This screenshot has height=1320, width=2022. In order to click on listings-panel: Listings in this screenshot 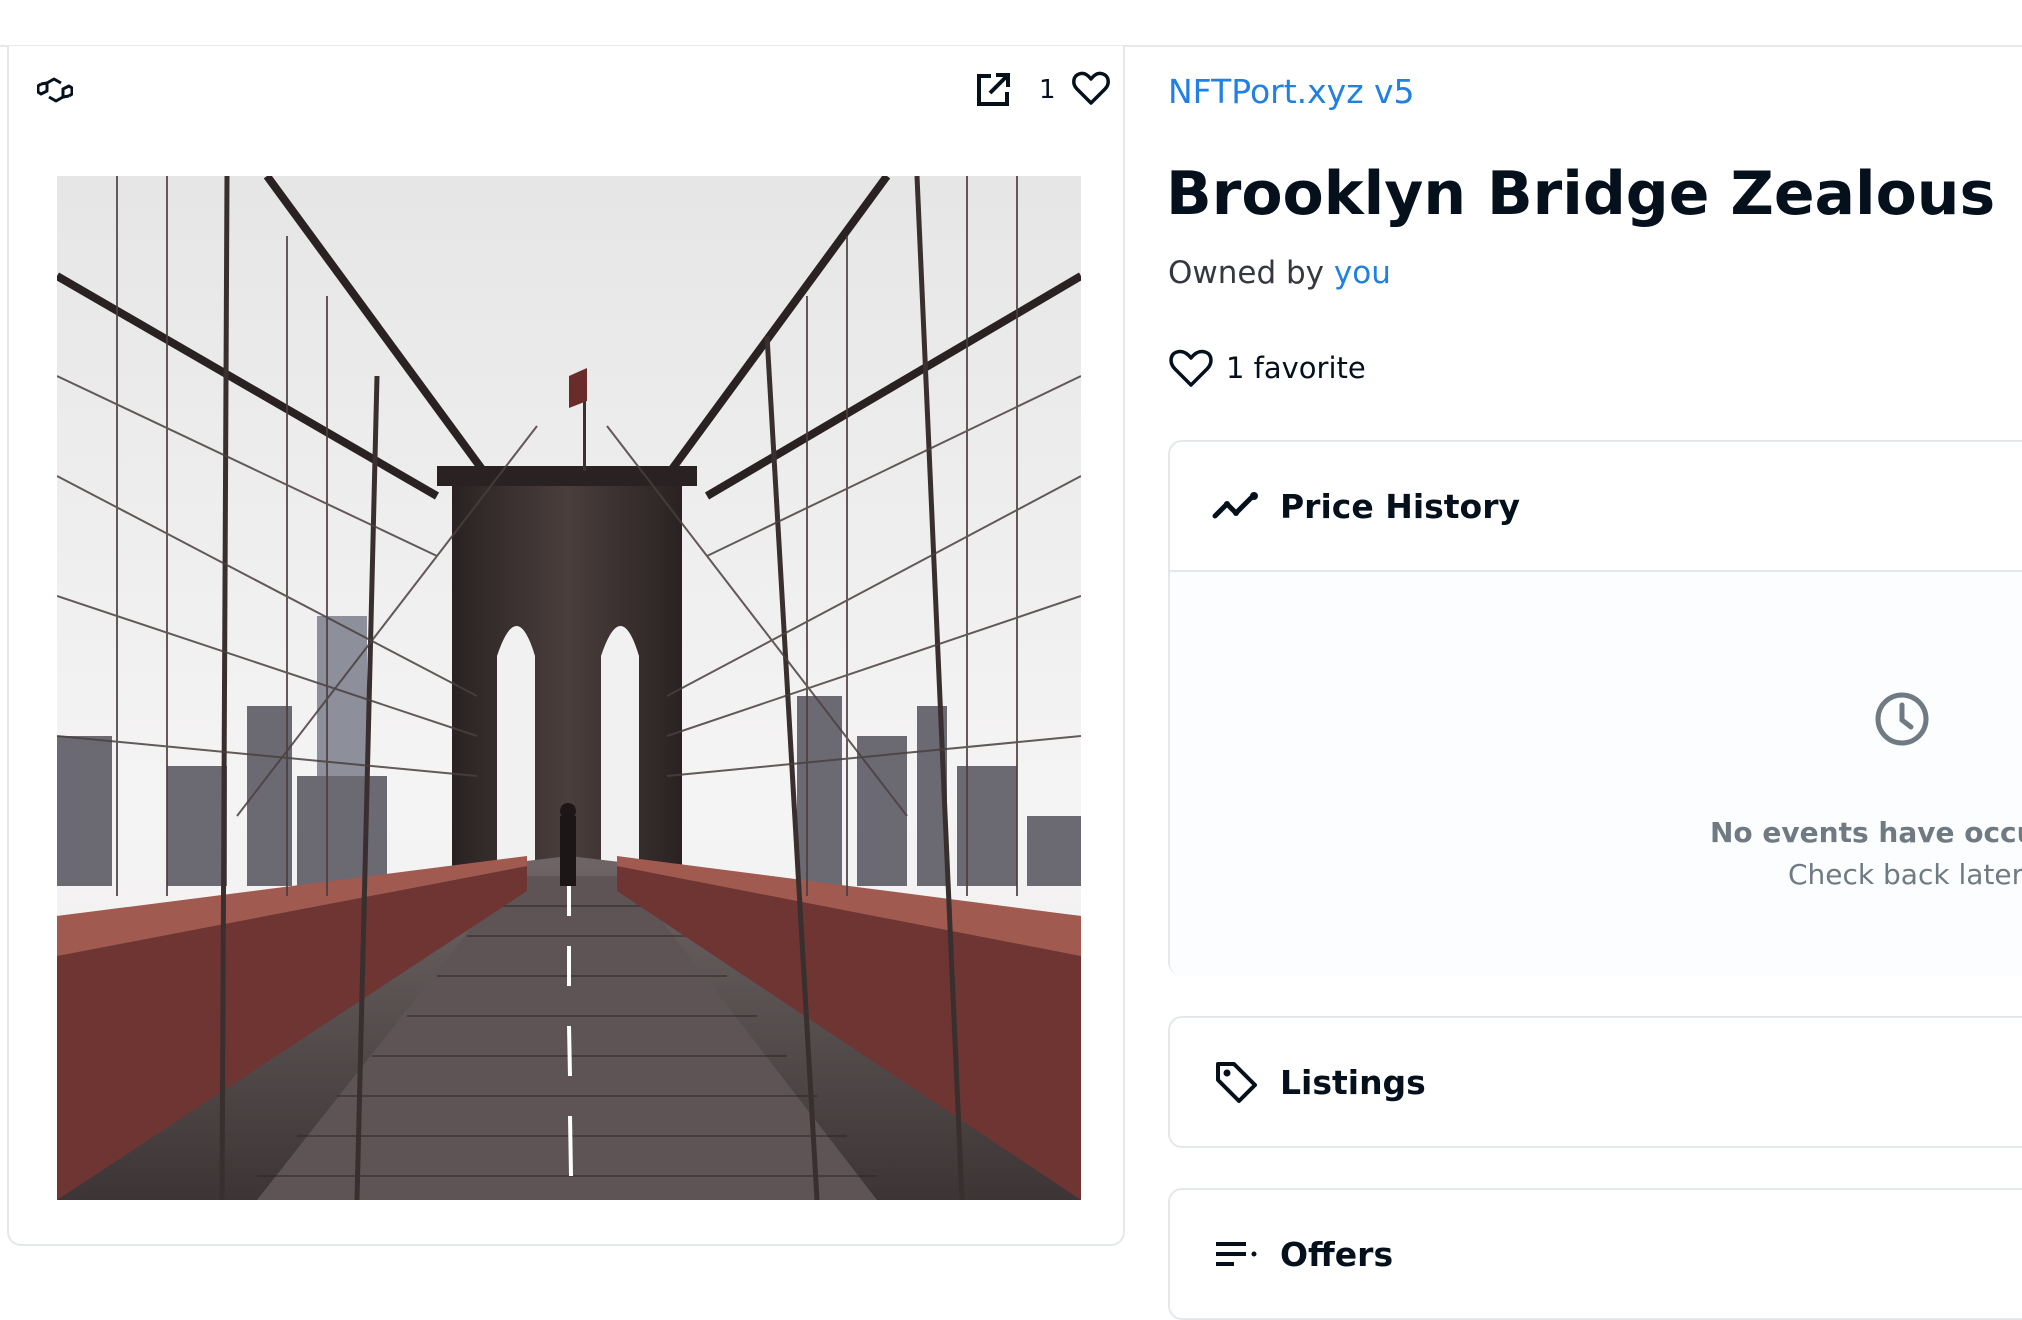, I will do `click(1595, 1082)`.